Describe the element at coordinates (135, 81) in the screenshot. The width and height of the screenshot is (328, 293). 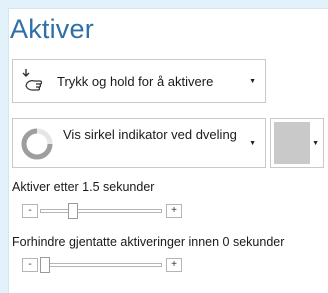
I see `activation-mode-label: Trykk og hold for å aktivere` at that location.